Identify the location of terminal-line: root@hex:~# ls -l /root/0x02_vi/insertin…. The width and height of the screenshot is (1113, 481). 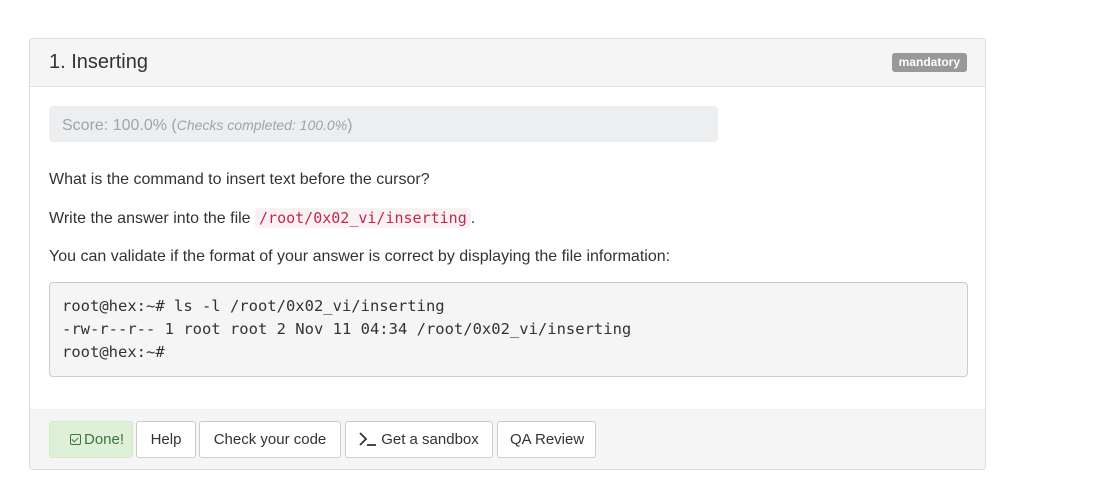
(253, 306).